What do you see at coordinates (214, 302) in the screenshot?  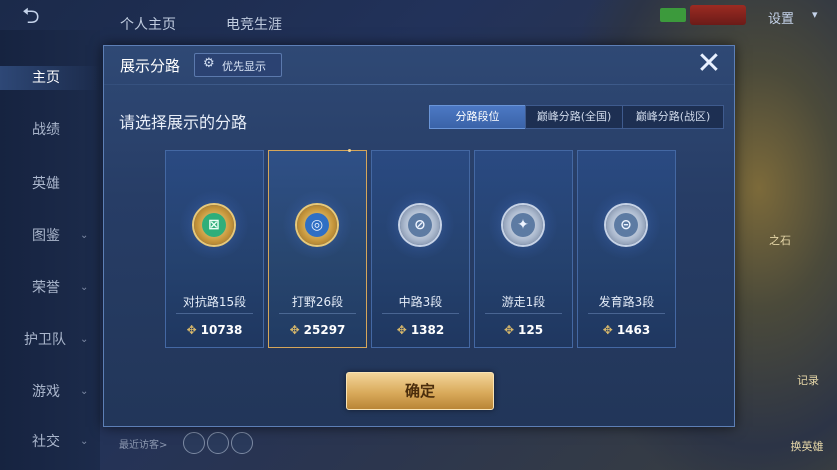 I see `lane-rank-label: 对抗路15段` at bounding box center [214, 302].